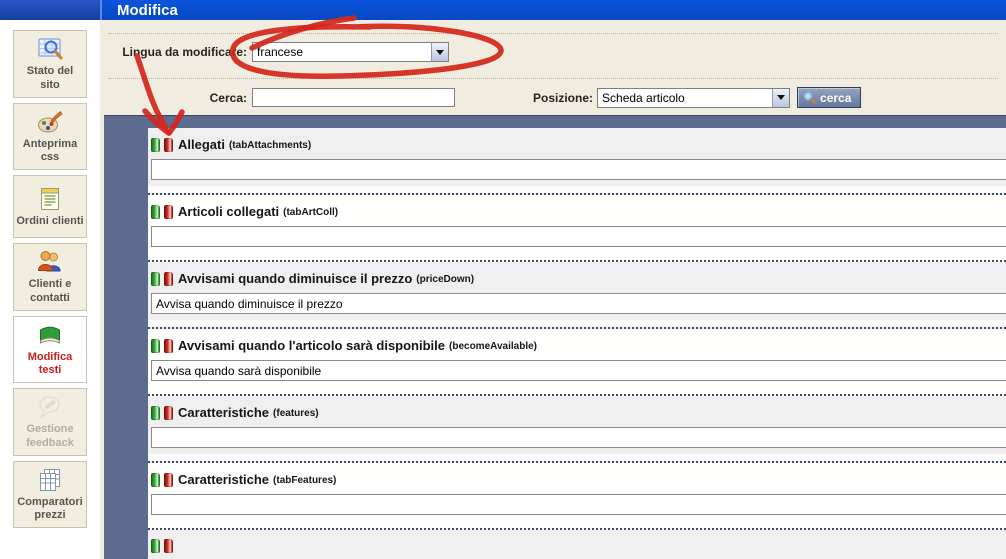 Image resolution: width=1006 pixels, height=559 pixels. I want to click on contacts-icon, so click(50, 262).